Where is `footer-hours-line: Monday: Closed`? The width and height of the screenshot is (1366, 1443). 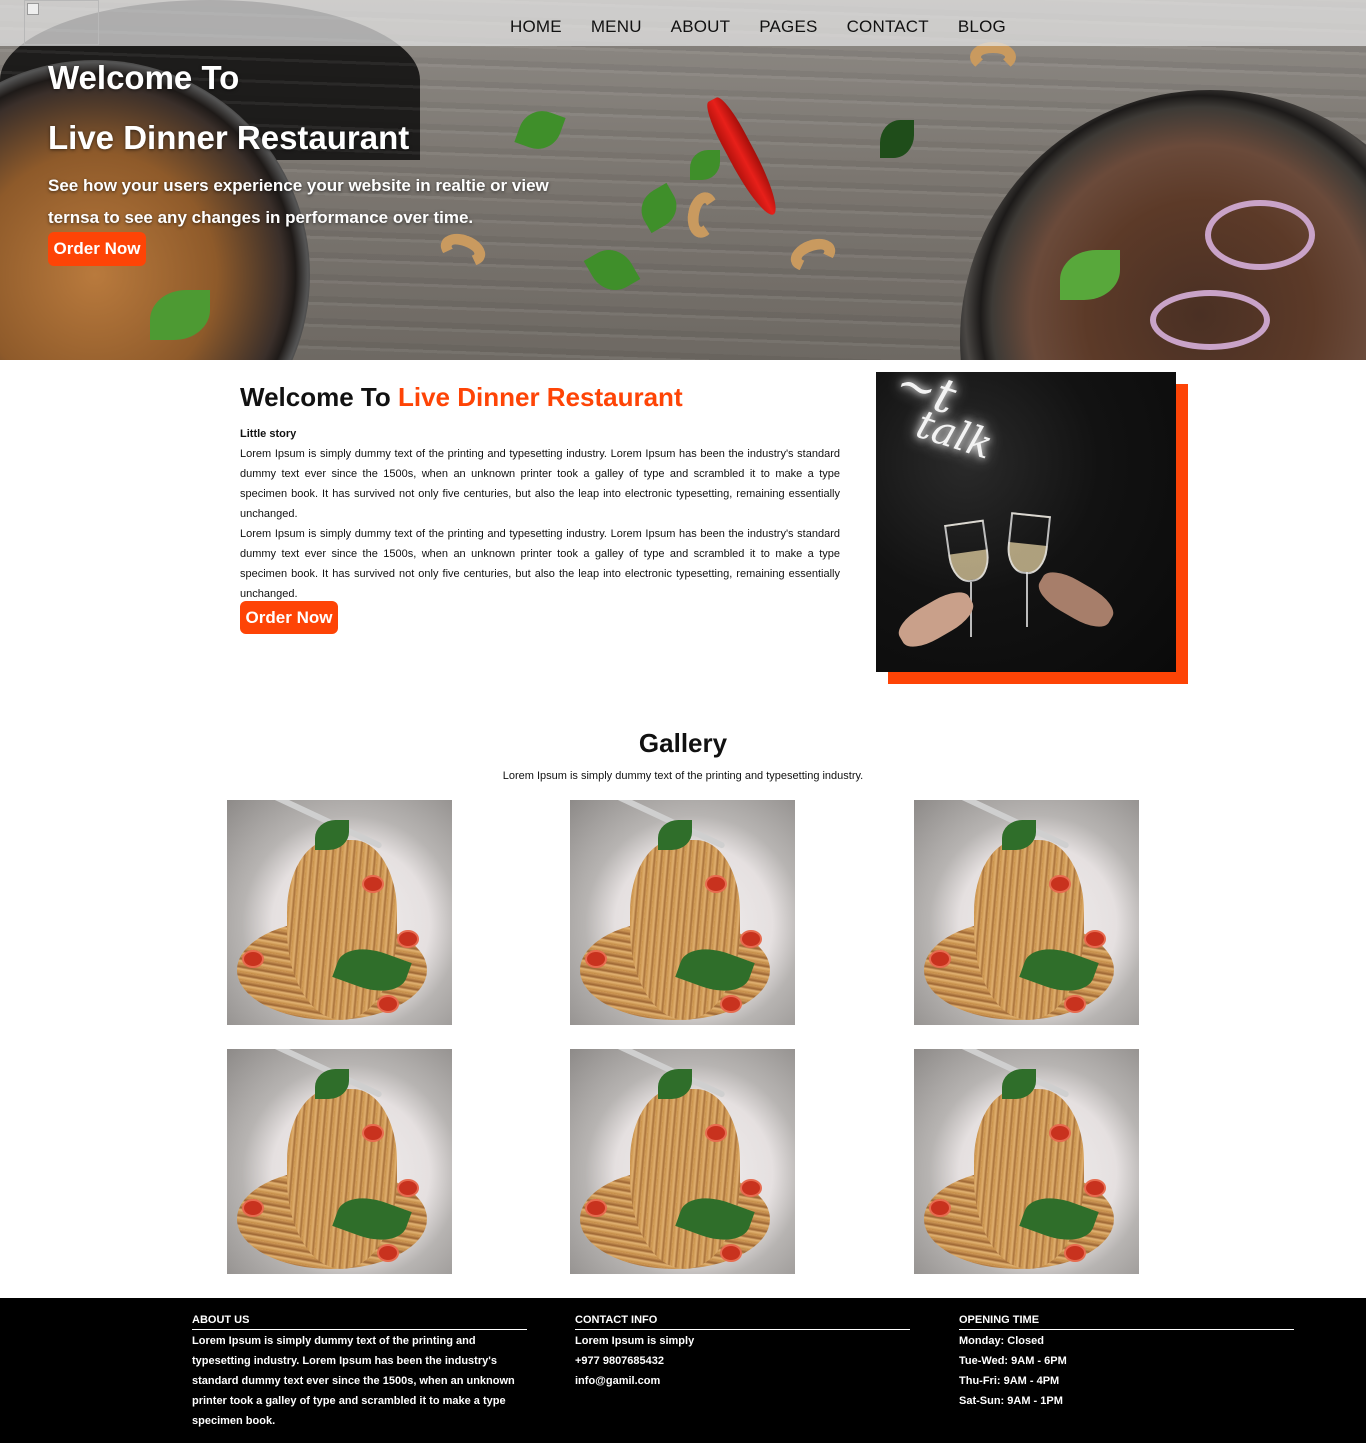 footer-hours-line: Monday: Closed is located at coordinates (1001, 1341).